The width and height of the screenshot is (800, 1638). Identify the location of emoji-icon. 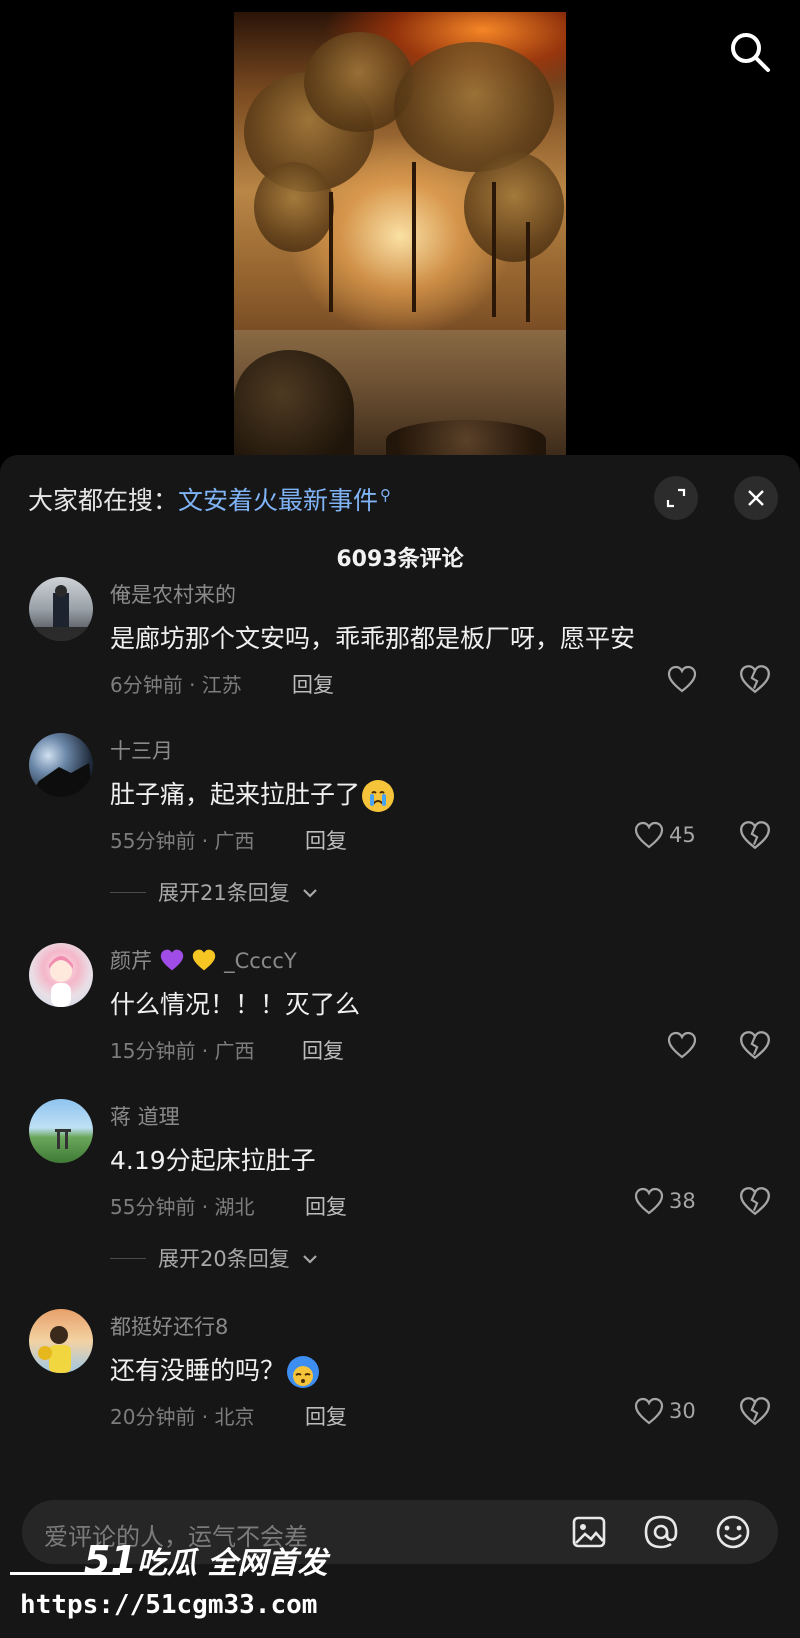
(733, 1532).